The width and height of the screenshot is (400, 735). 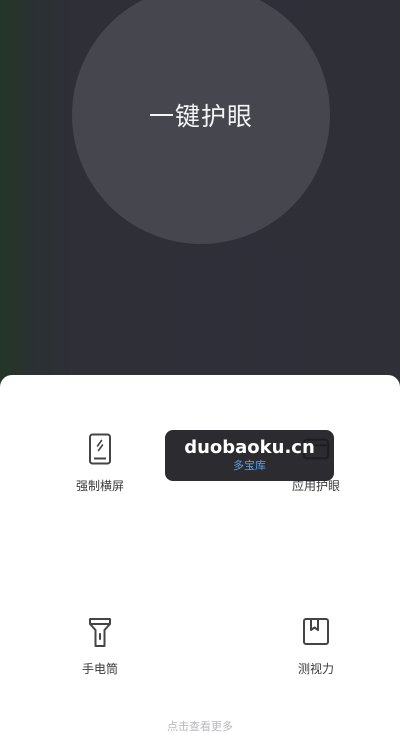 What do you see at coordinates (100, 449) in the screenshot?
I see `phone-rotate-icon` at bounding box center [100, 449].